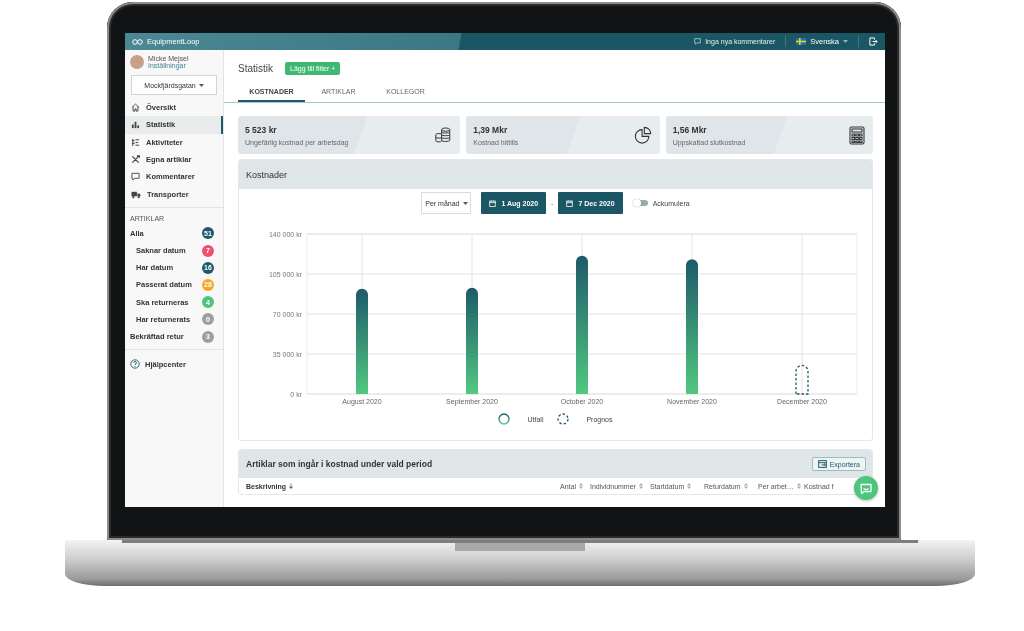  Describe the element at coordinates (690, 129) in the screenshot. I see `stat-value: 1,56 Mkr` at that location.